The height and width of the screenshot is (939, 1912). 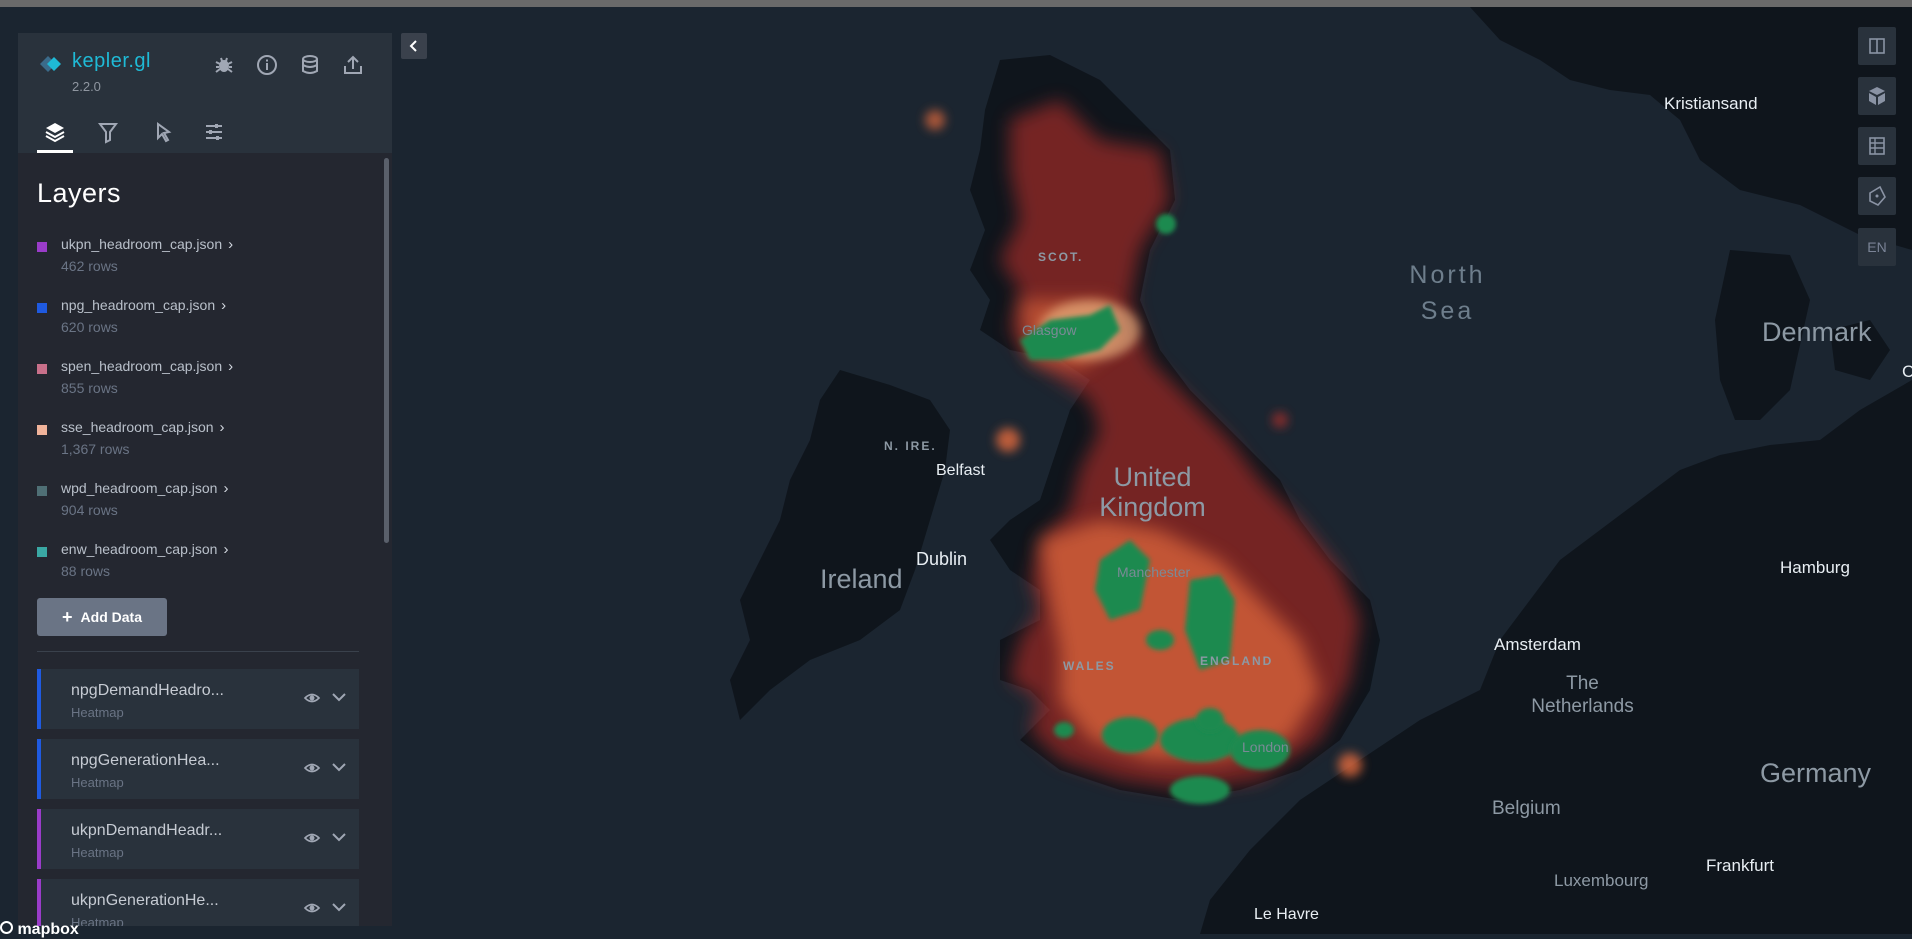 I want to click on dataset-item: spen_headroom_cap.json › 855 rows, so click(x=197, y=381).